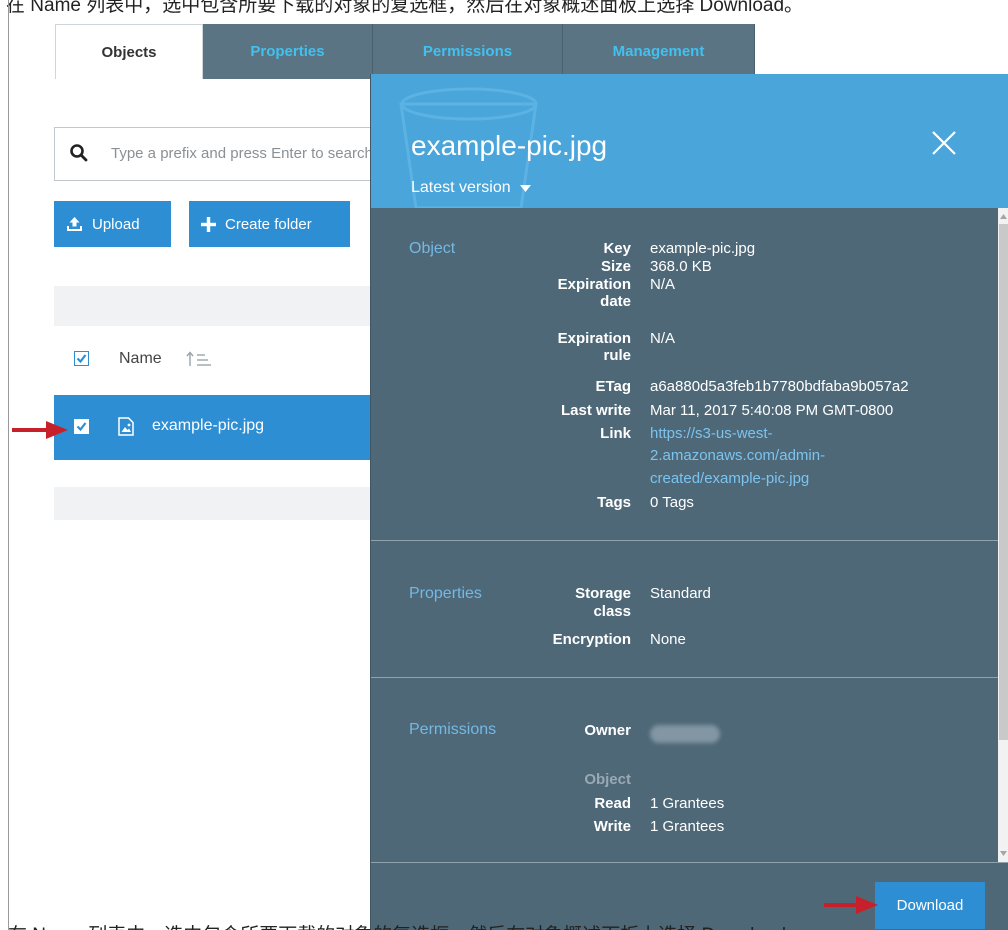 This screenshot has height=930, width=1008. I want to click on upload-button: Upload, so click(112, 224).